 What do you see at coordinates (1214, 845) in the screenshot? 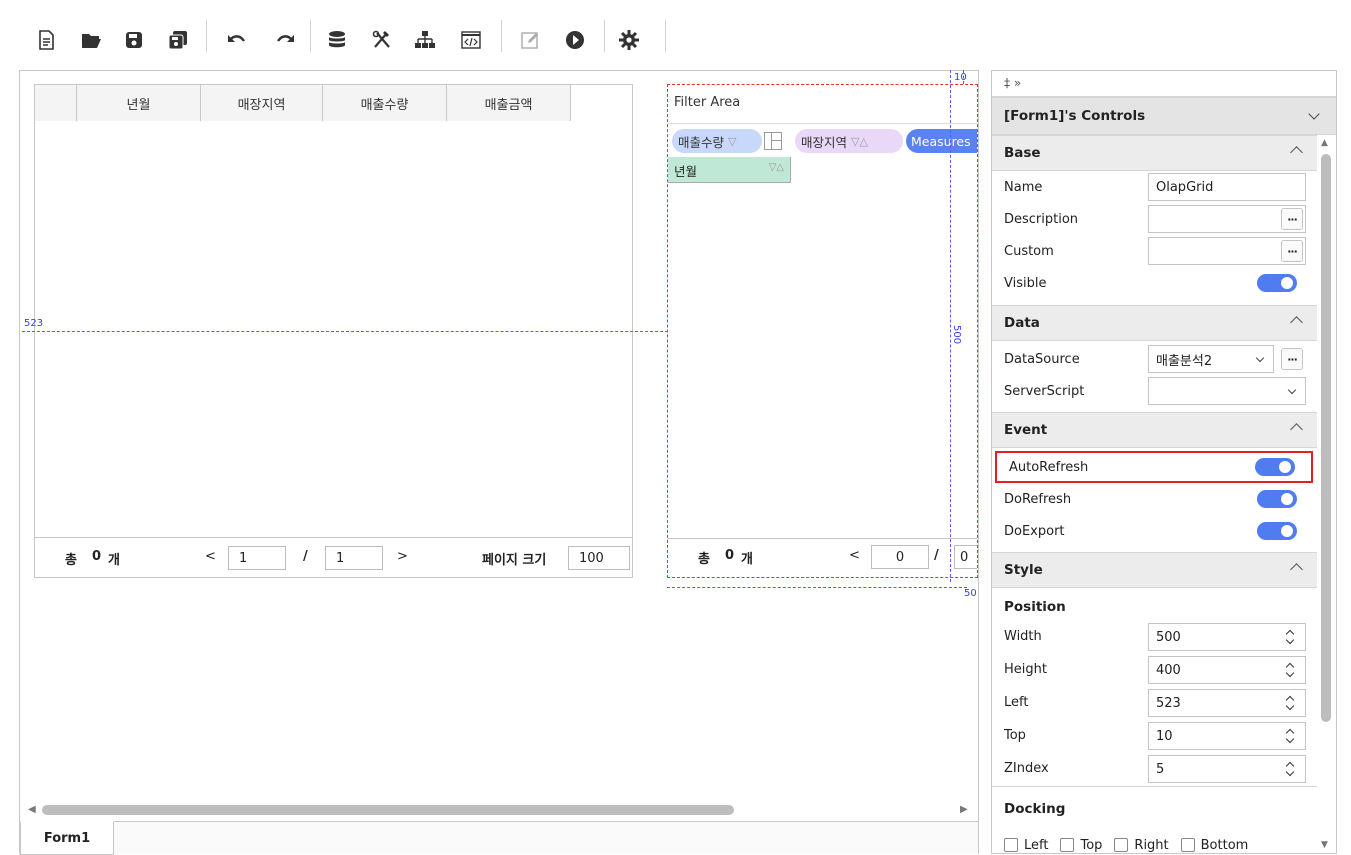
I see `dock-bottom-checkbox: Bottom` at bounding box center [1214, 845].